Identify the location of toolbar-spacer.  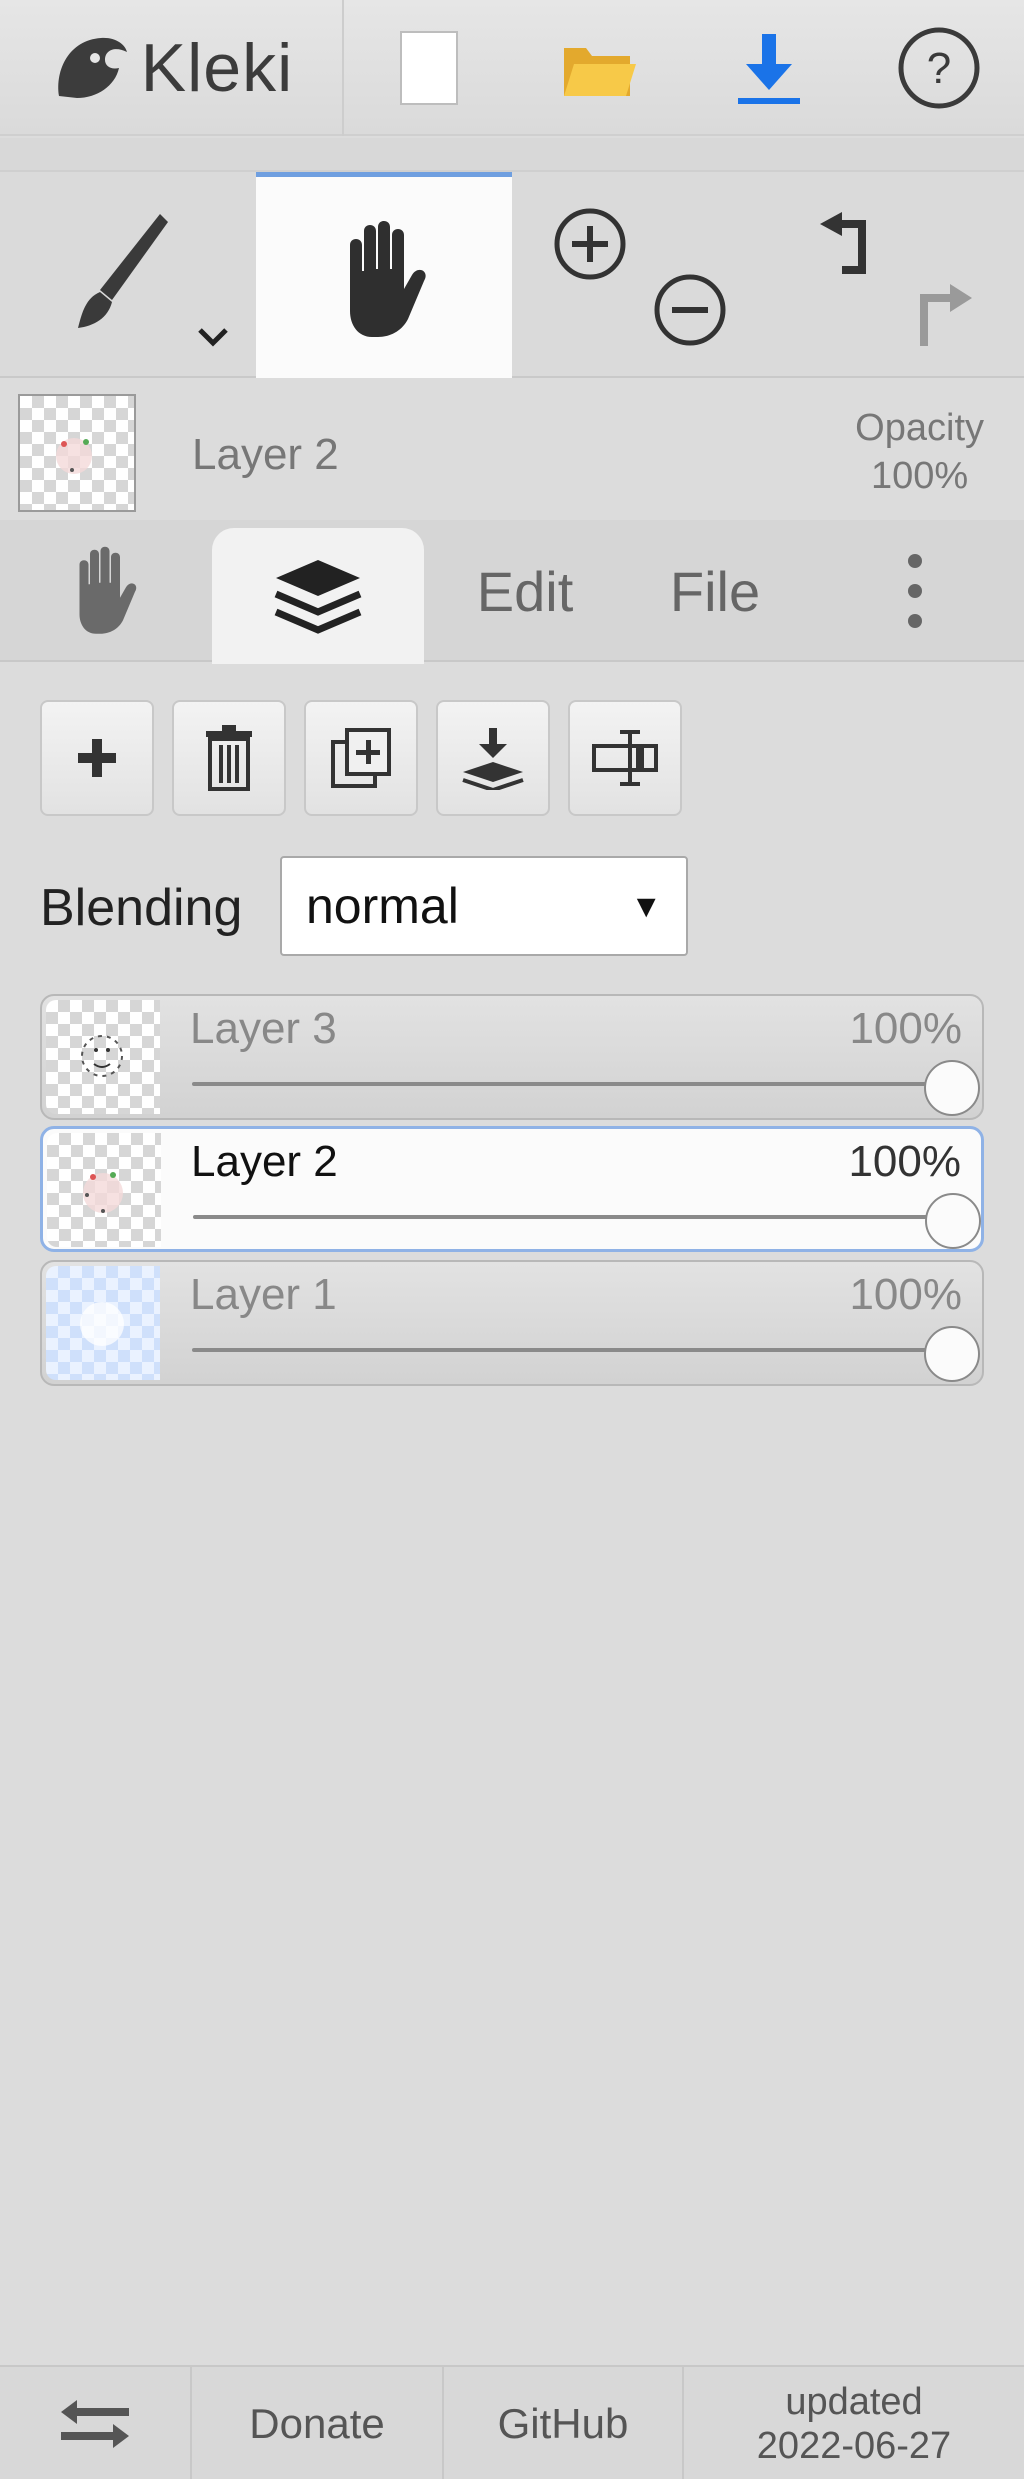
(512, 155).